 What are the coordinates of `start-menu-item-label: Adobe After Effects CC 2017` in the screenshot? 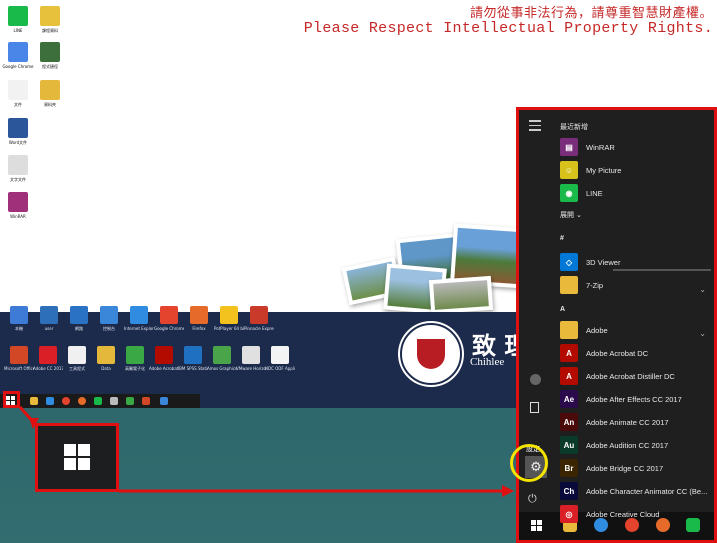 It's located at (634, 399).